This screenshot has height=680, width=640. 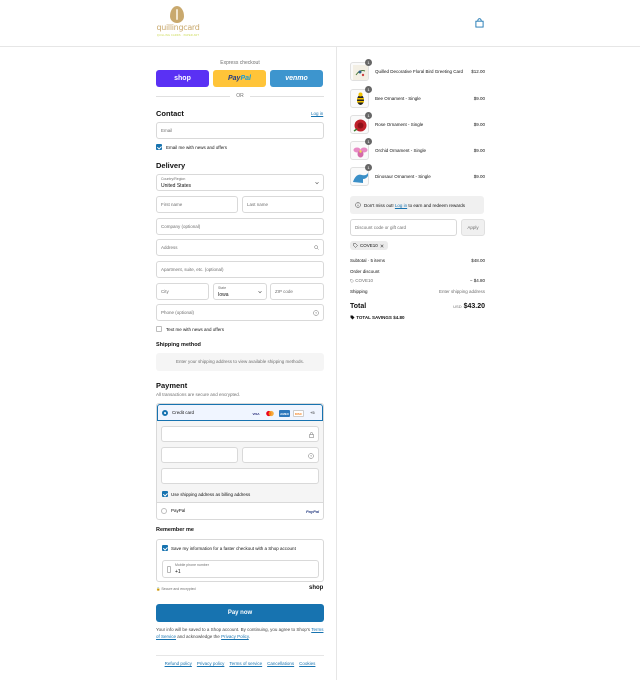 What do you see at coordinates (374, 317) in the screenshot?
I see `total-savings-label: TOTAL SAVINGS` at bounding box center [374, 317].